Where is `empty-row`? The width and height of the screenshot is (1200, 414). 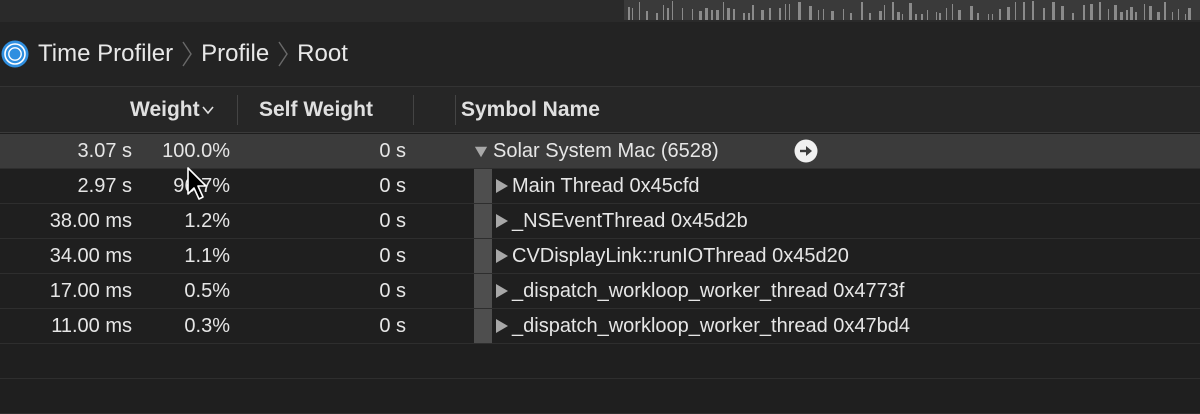
empty-row is located at coordinates (600, 361).